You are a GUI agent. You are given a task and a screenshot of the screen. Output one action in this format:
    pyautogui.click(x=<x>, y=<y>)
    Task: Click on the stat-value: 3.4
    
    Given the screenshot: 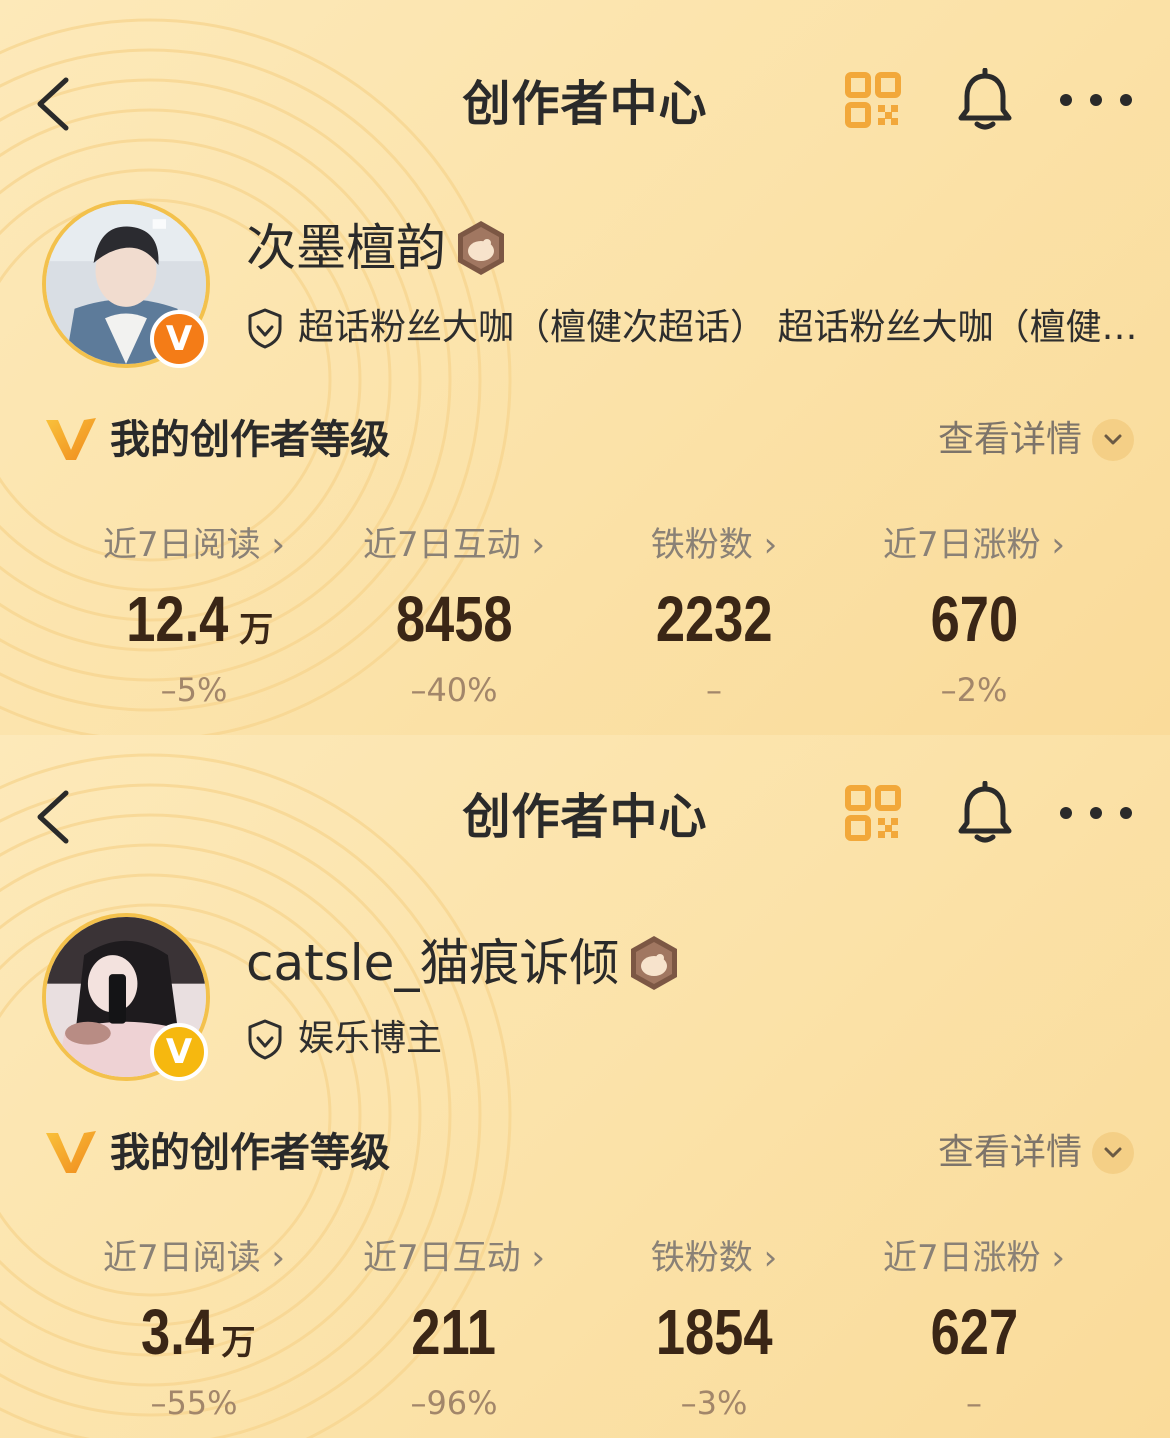 What is the action you would take?
    pyautogui.click(x=177, y=1332)
    